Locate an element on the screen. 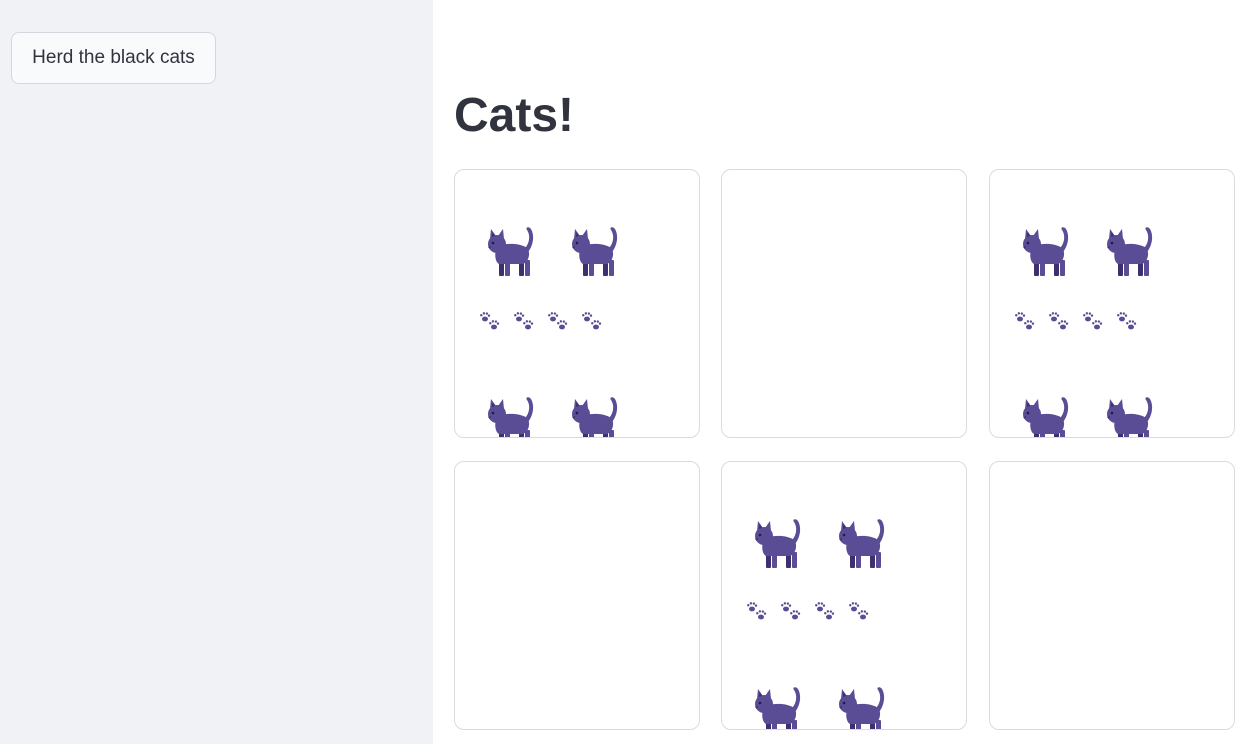 The height and width of the screenshot is (744, 1242). page-title: Cats! is located at coordinates (514, 115).